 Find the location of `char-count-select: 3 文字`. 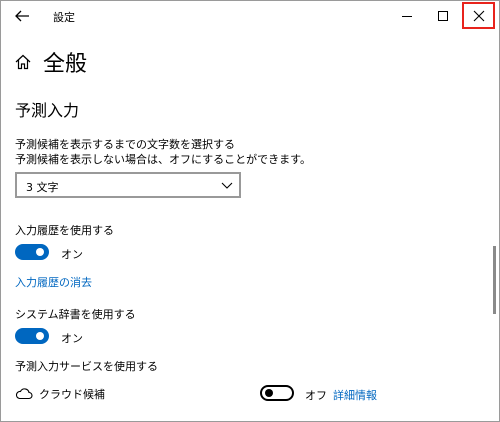

char-count-select: 3 文字 is located at coordinates (128, 185).